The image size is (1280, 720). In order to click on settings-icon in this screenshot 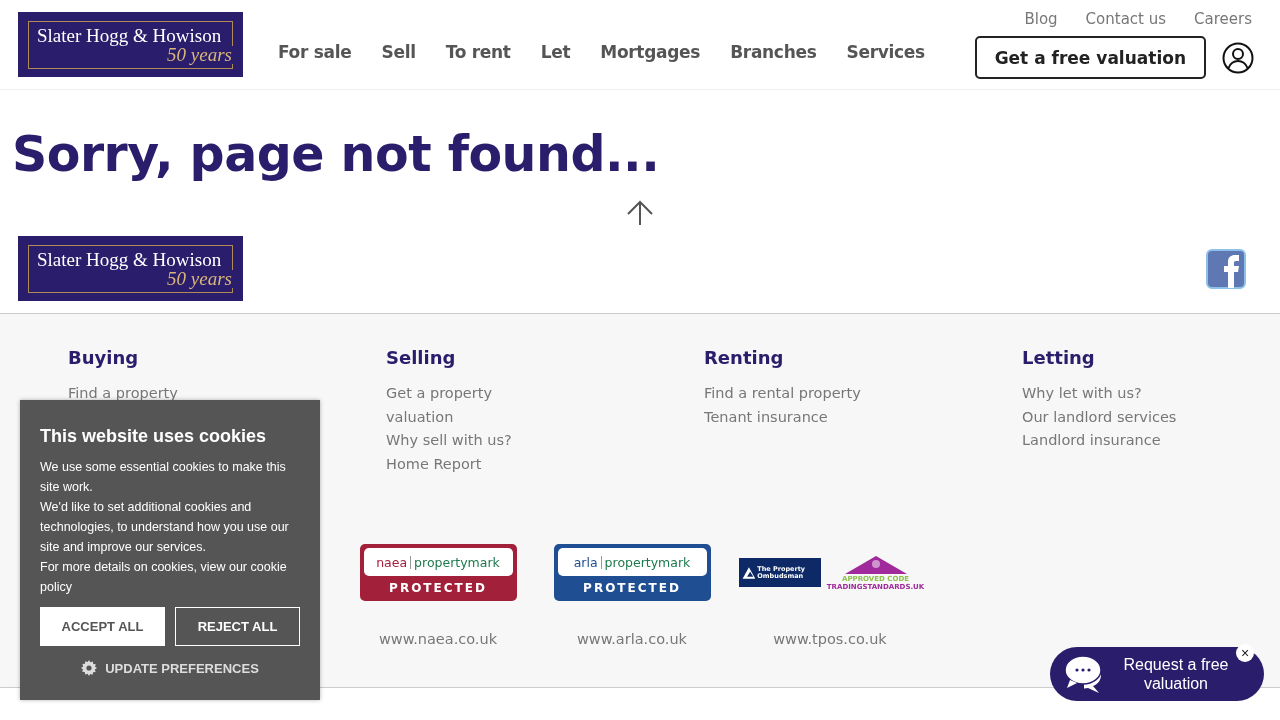, I will do `click(89, 668)`.